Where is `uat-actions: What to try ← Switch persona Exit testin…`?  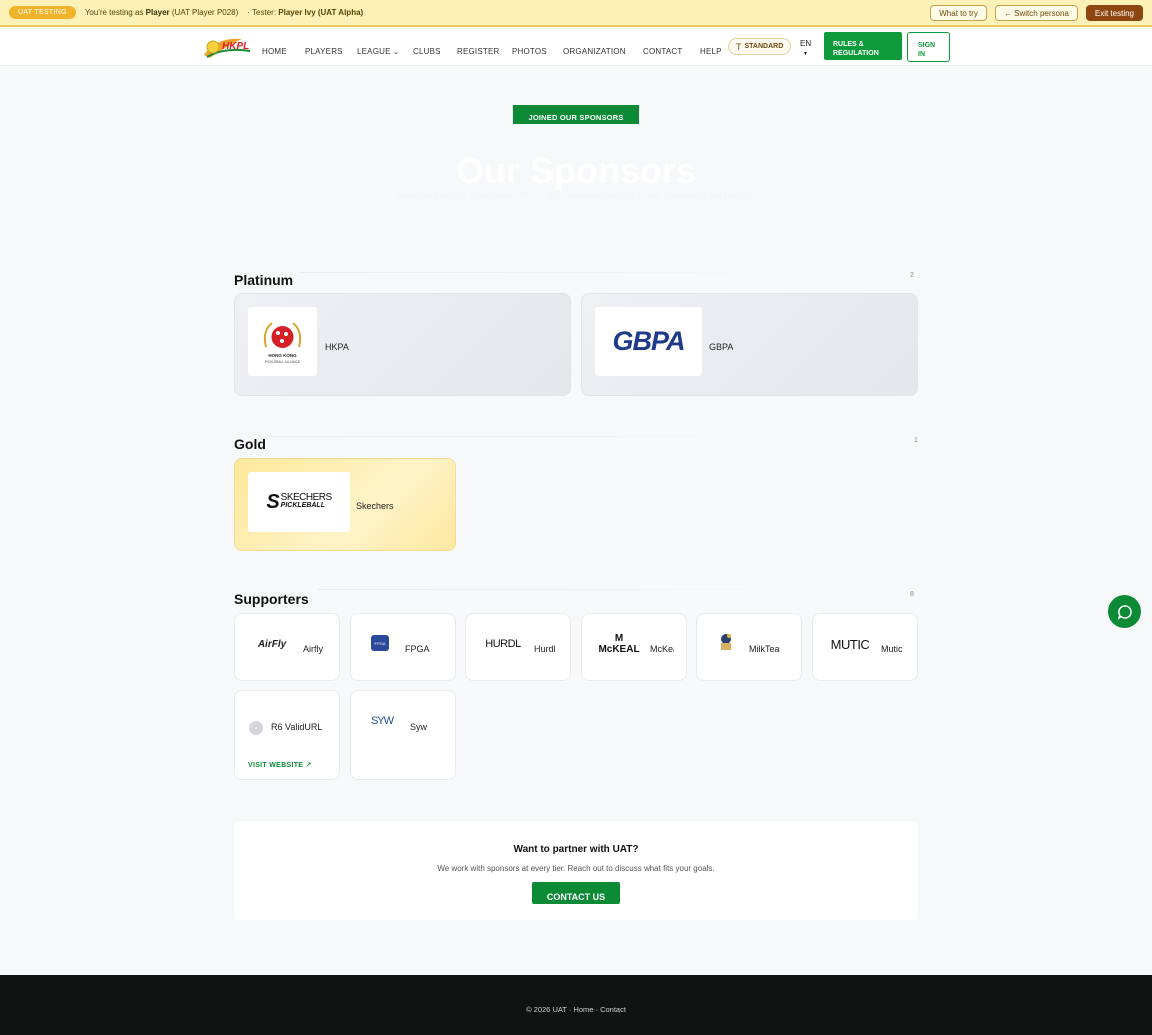 uat-actions: What to try ← Switch persona Exit testin… is located at coordinates (1036, 13).